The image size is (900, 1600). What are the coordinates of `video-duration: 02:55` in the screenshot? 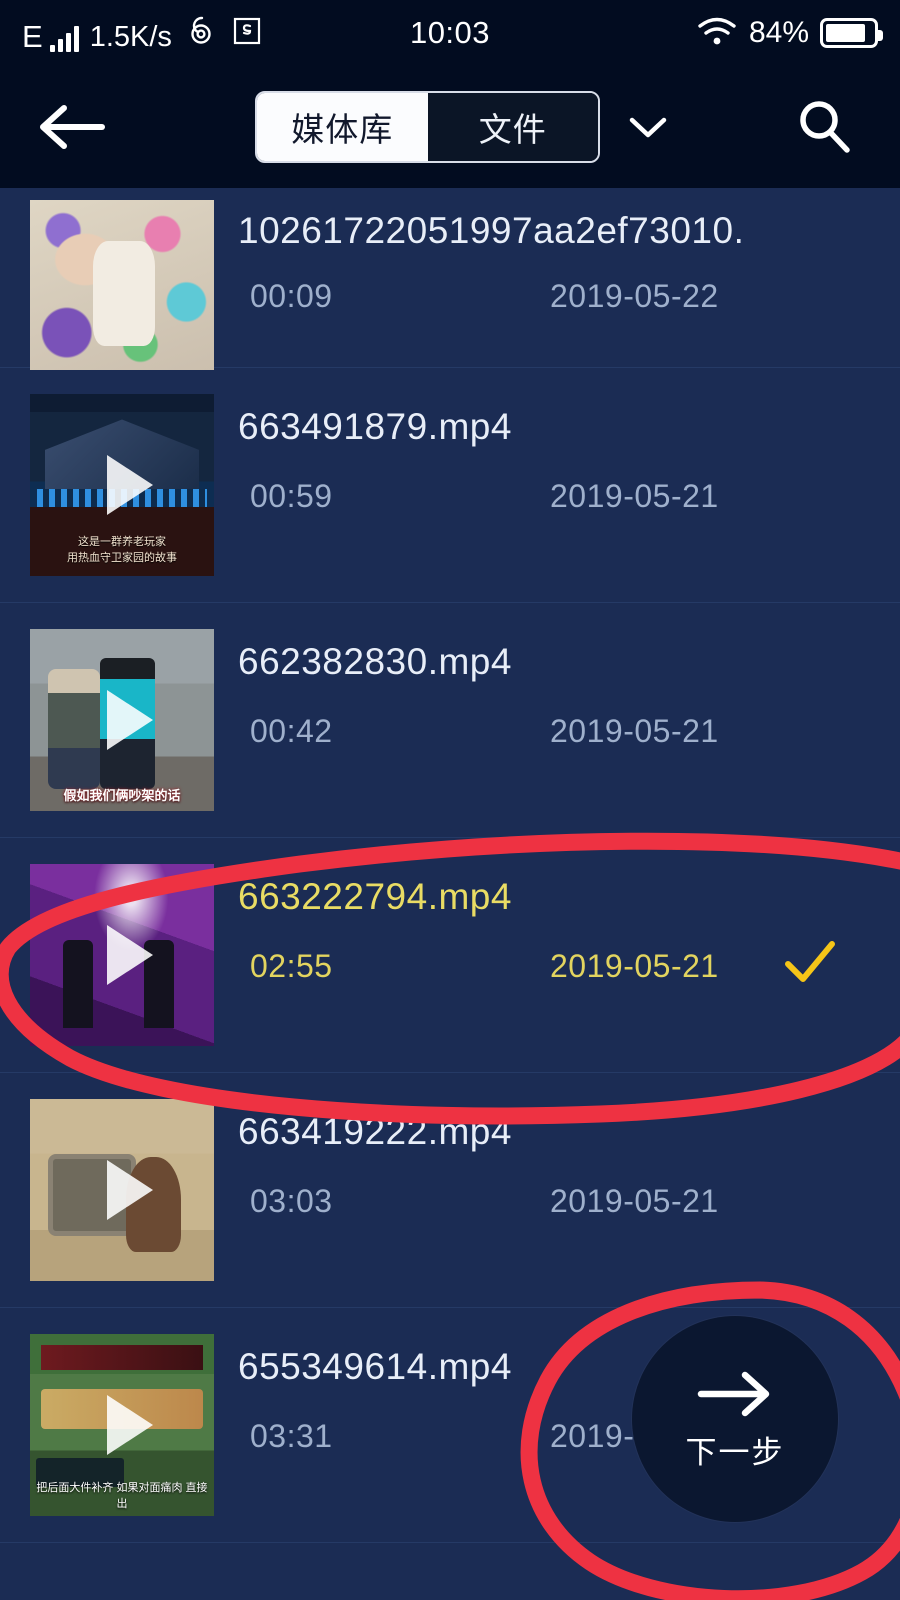 It's located at (291, 966).